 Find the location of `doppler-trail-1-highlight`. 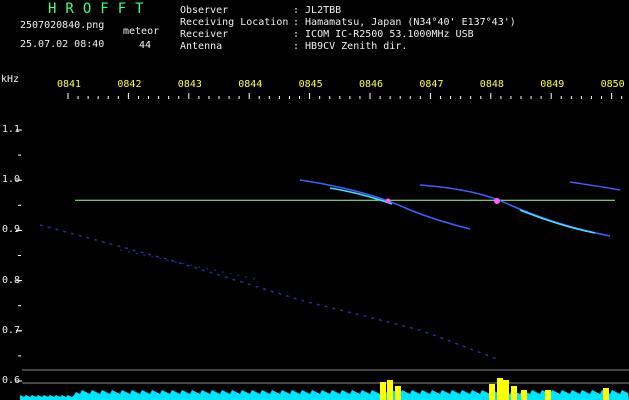

doppler-trail-1-highlight is located at coordinates (361, 196).